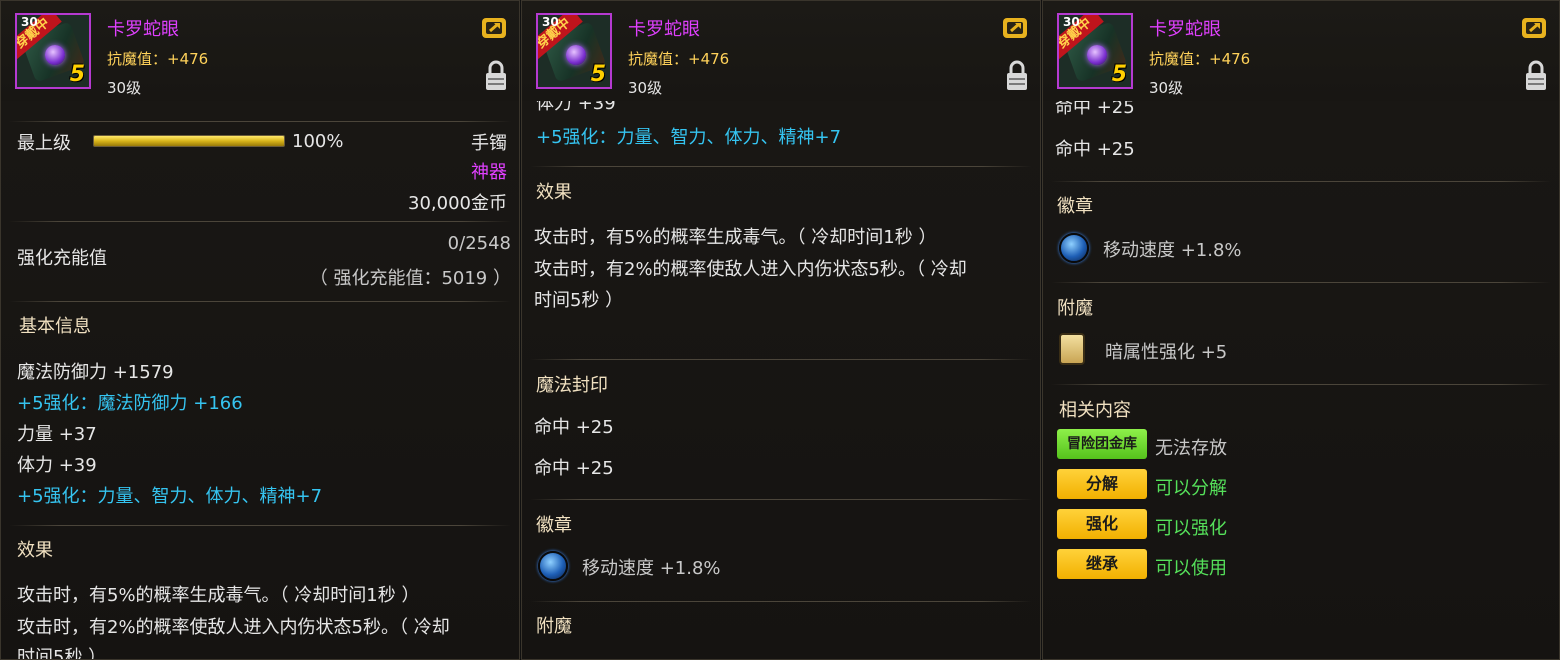 This screenshot has width=1560, height=660. Describe the element at coordinates (95, 372) in the screenshot. I see `stat-line: 魔法防御力 +1579` at that location.